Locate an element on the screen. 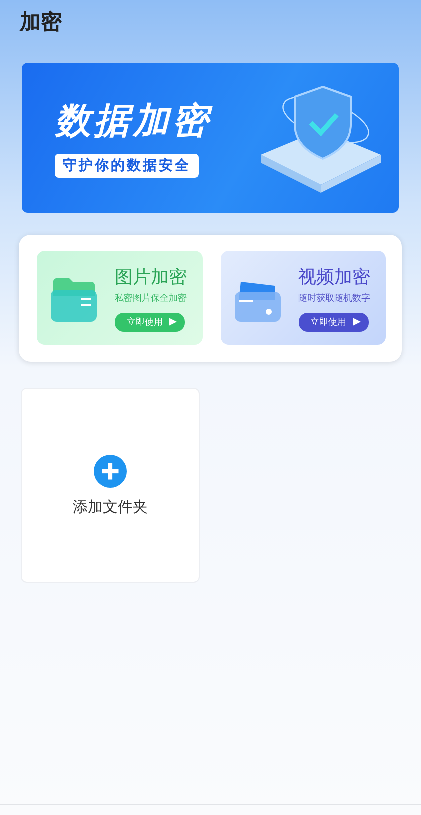 The height and width of the screenshot is (815, 421). feature-subtitle: 私密图片保全加密 is located at coordinates (151, 298).